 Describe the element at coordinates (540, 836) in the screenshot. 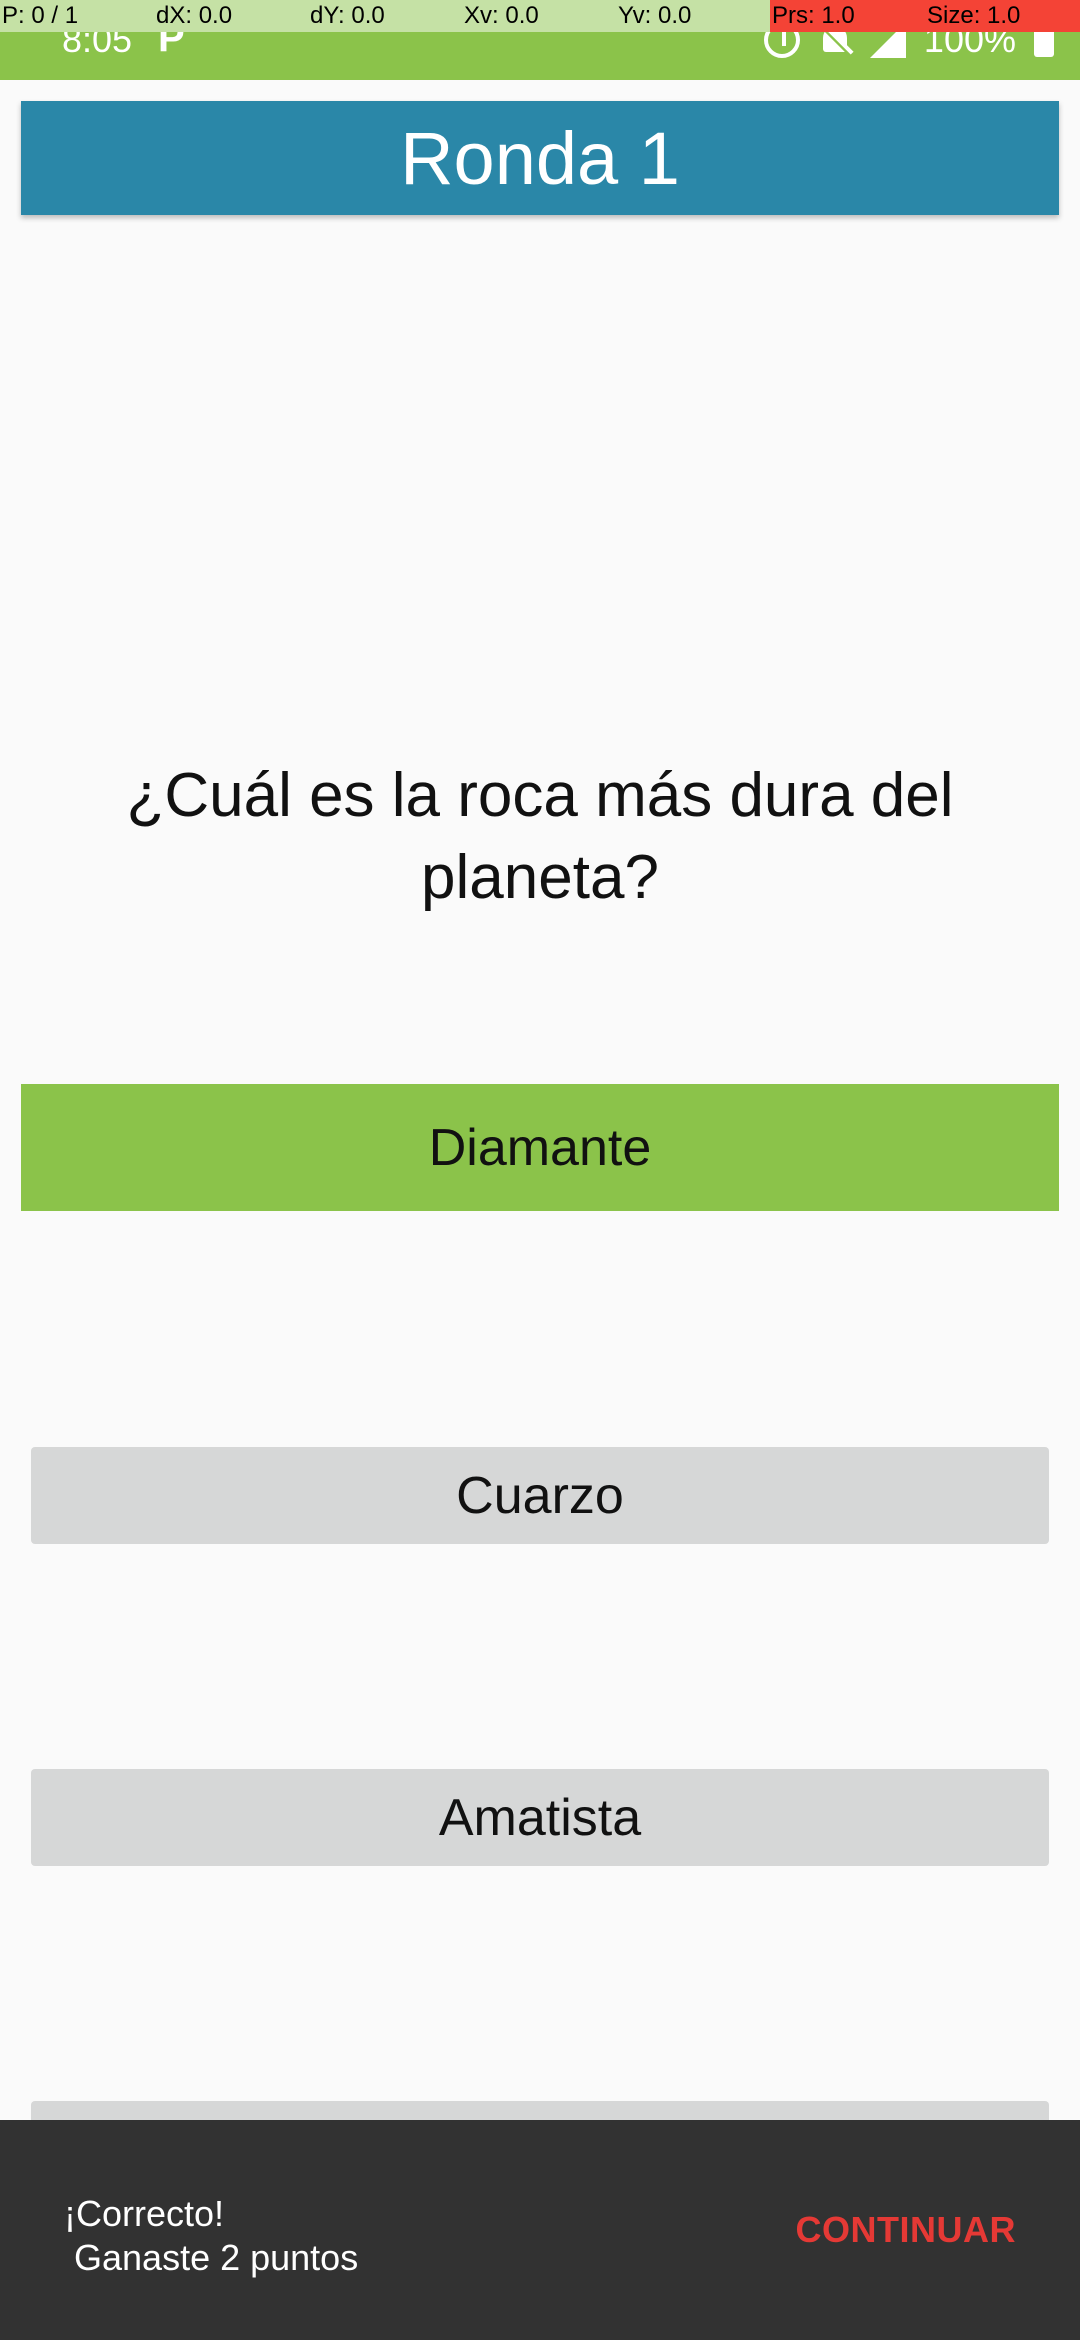

I see `question-text: ¿Cuál es la roca más dura del planeta?` at that location.